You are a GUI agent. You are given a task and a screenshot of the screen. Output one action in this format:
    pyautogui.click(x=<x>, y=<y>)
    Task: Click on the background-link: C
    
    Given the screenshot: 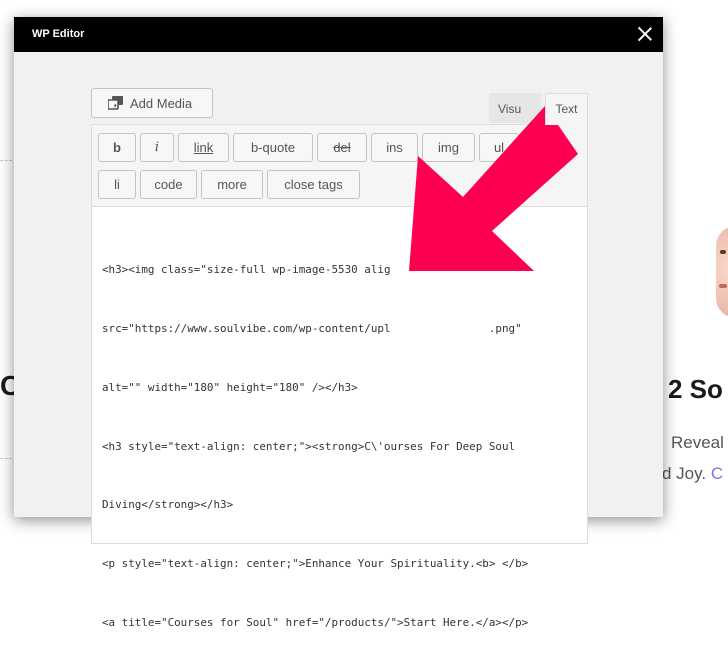 What is the action you would take?
    pyautogui.click(x=717, y=473)
    